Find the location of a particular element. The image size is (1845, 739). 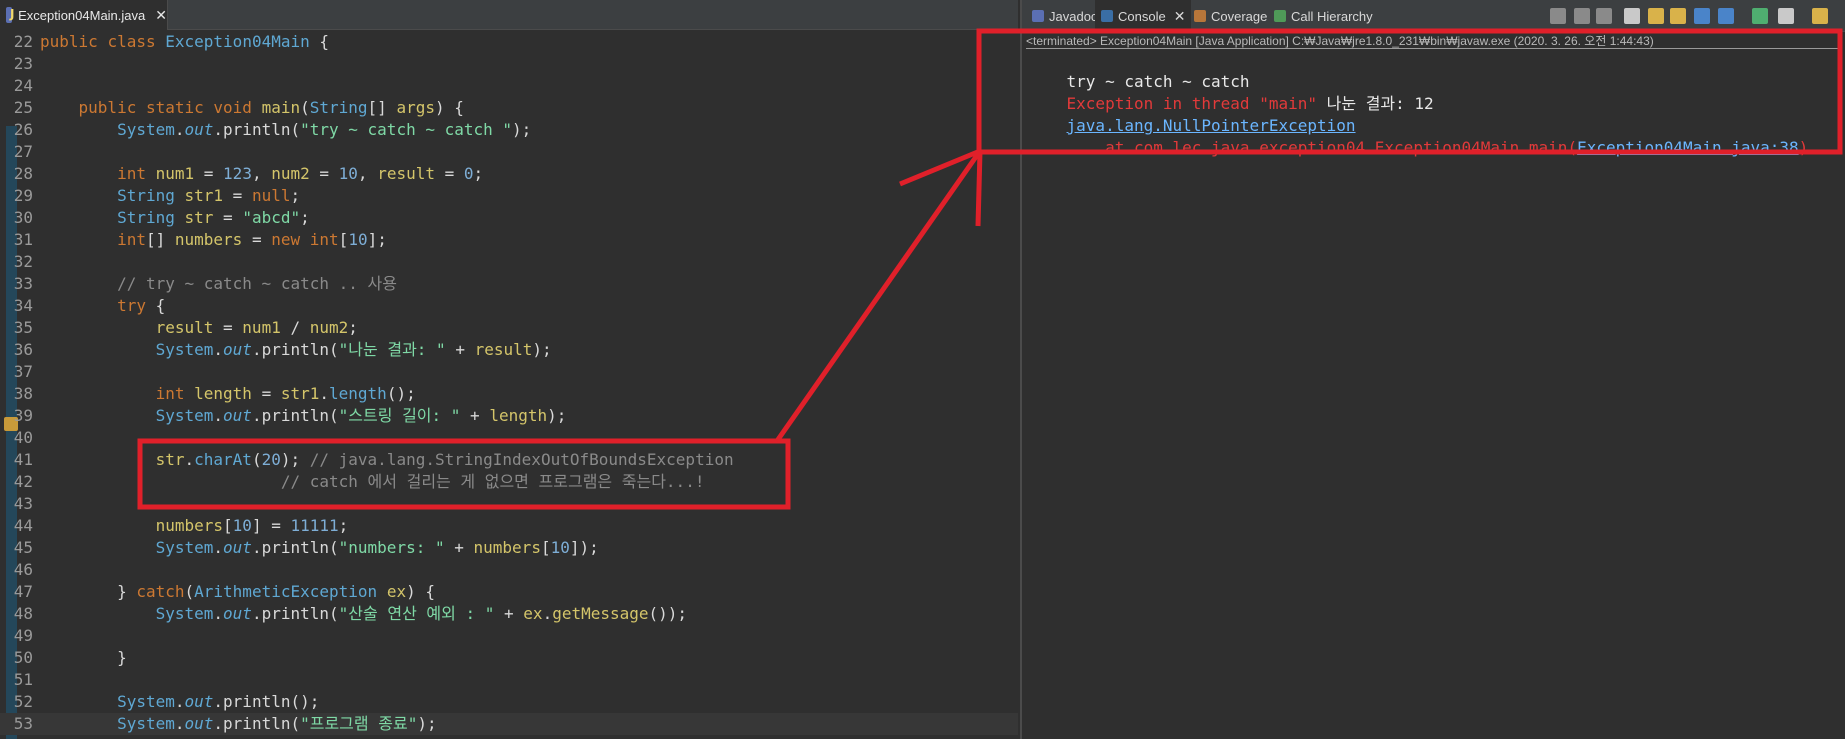

code-line: 23 is located at coordinates (509, 64).